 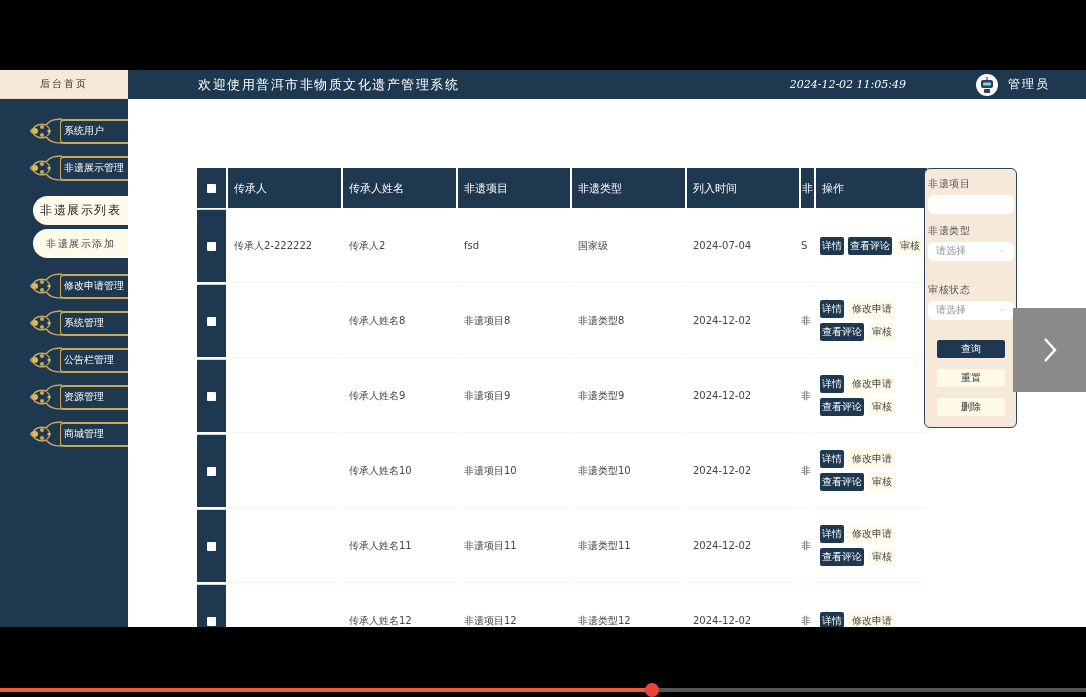 What do you see at coordinates (743, 188) in the screenshot?
I see `column-header: 列入时间` at bounding box center [743, 188].